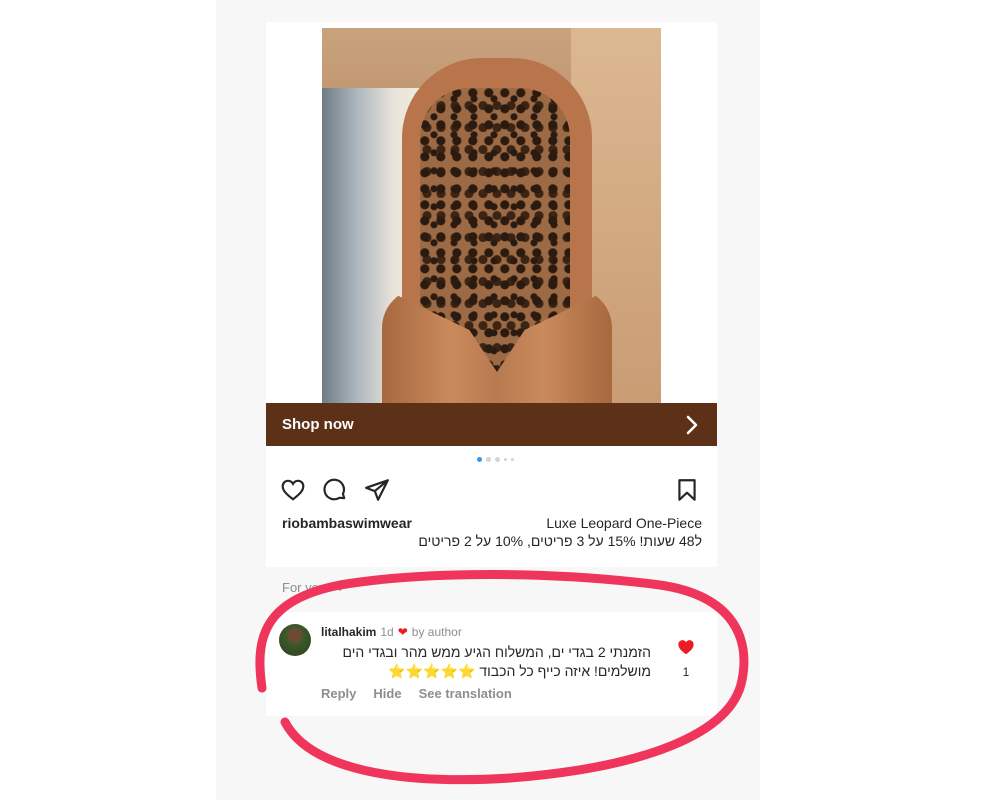 The height and width of the screenshot is (800, 1000). What do you see at coordinates (295, 640) in the screenshot?
I see `avatar` at bounding box center [295, 640].